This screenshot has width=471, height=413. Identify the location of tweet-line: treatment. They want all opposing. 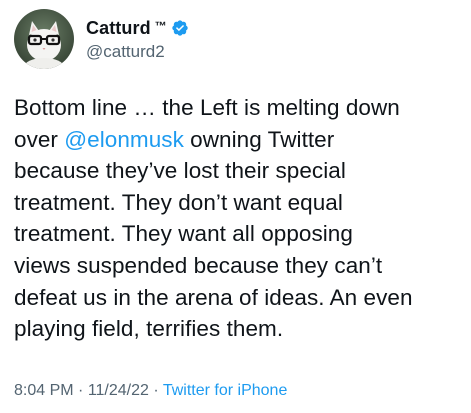
(239, 234).